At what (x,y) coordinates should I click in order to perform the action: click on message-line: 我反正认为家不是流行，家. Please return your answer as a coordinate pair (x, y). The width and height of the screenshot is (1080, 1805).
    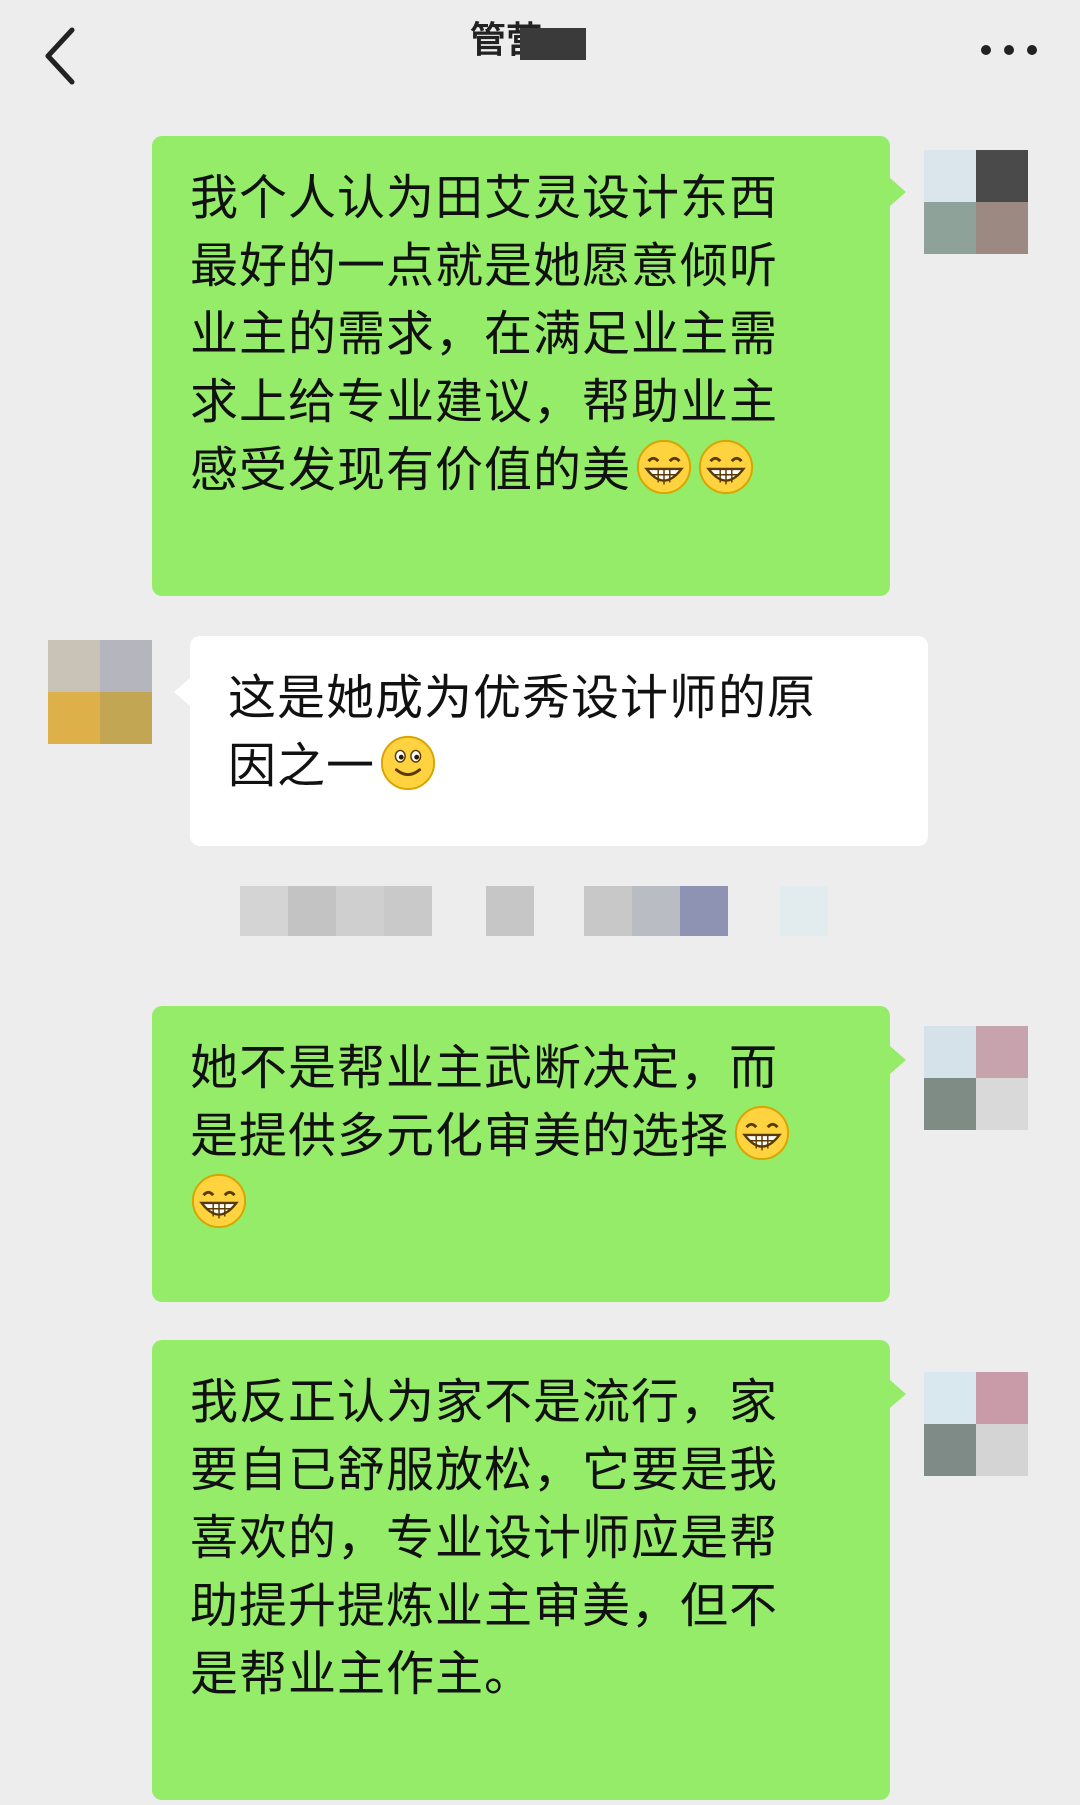
    Looking at the image, I should click on (484, 1402).